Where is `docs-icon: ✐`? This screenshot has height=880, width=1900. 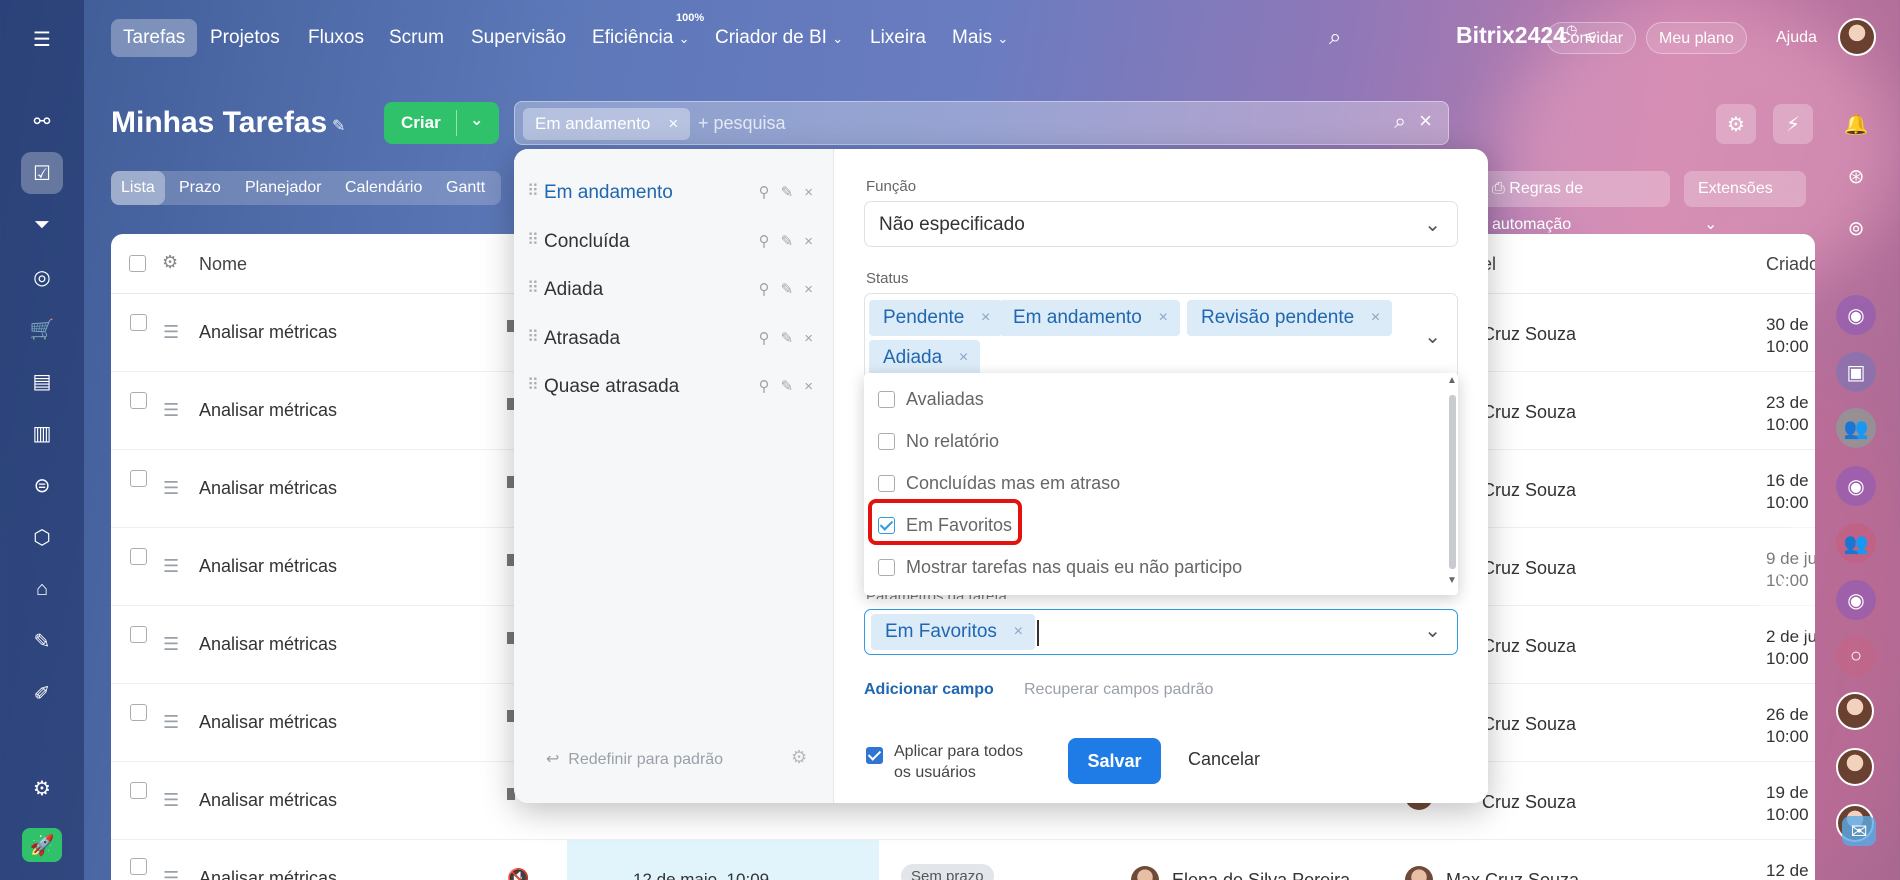 docs-icon: ✐ is located at coordinates (42, 693).